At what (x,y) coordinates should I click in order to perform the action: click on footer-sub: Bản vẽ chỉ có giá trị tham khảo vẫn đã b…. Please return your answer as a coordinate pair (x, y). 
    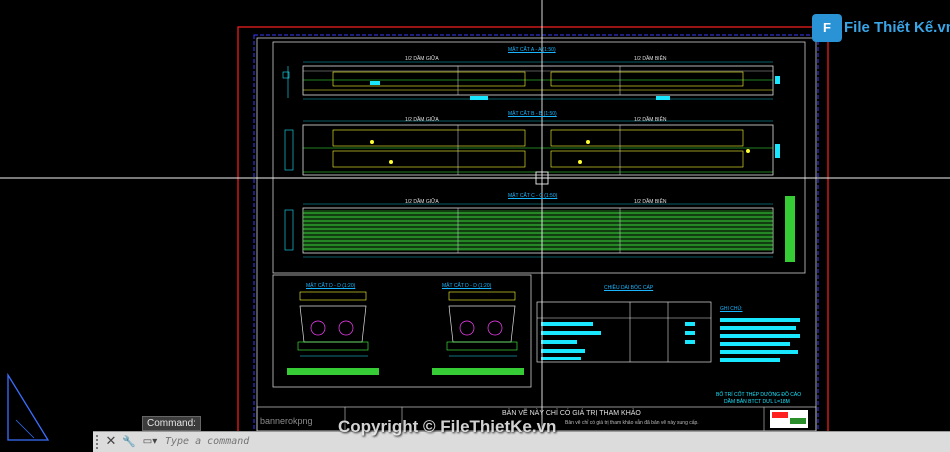
    Looking at the image, I should click on (632, 423).